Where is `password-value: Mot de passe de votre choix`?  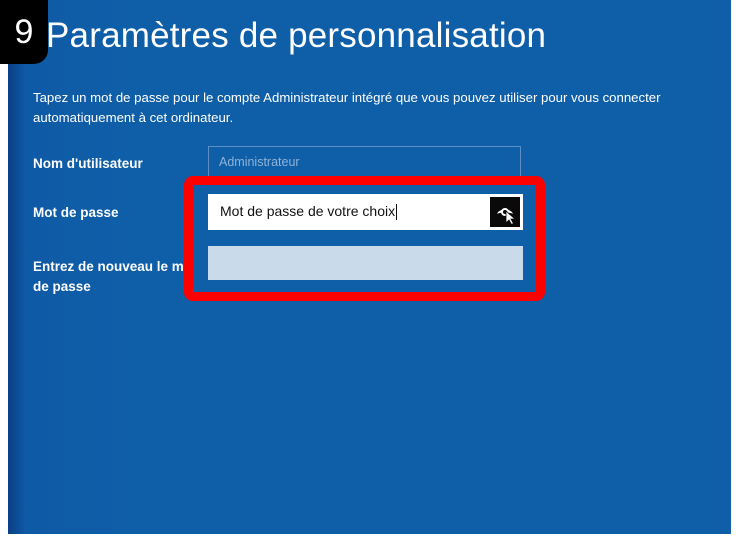 password-value: Mot de passe de votre choix is located at coordinates (308, 211).